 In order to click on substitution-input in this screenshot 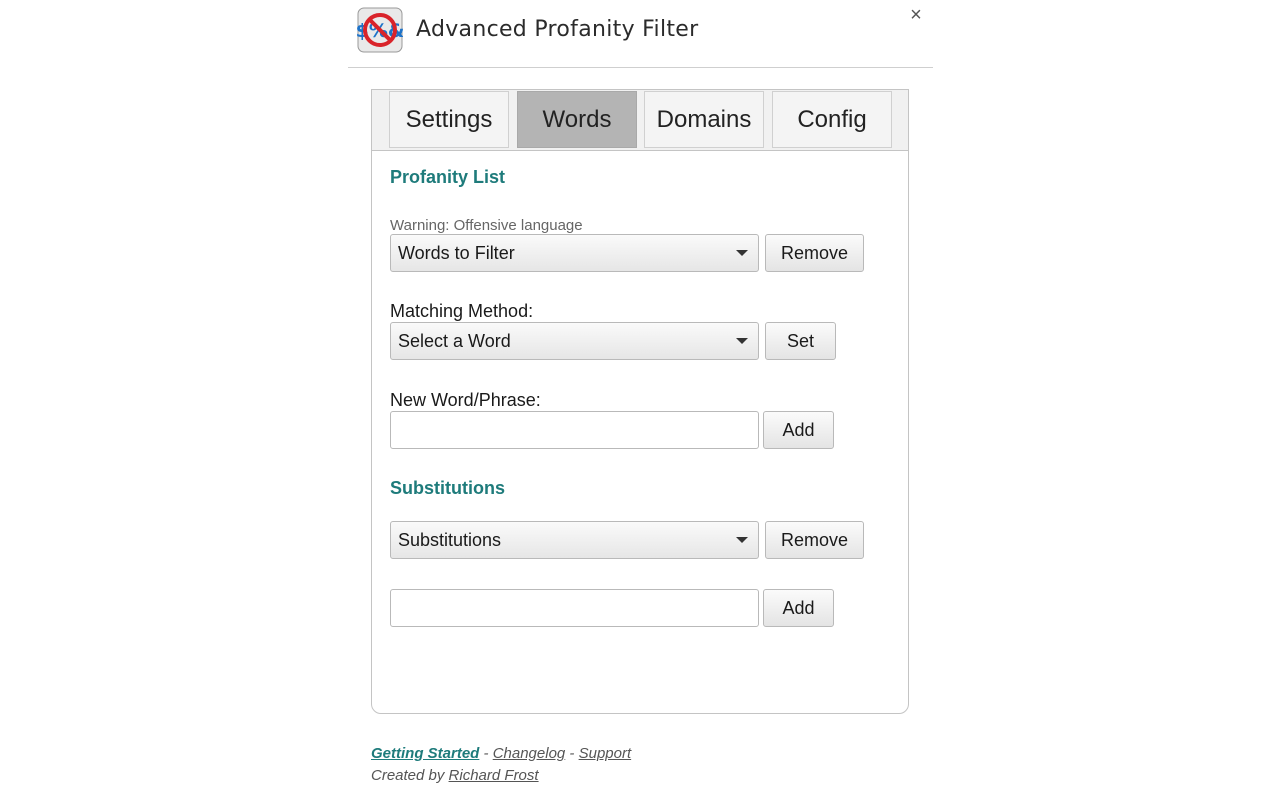, I will do `click(574, 608)`.